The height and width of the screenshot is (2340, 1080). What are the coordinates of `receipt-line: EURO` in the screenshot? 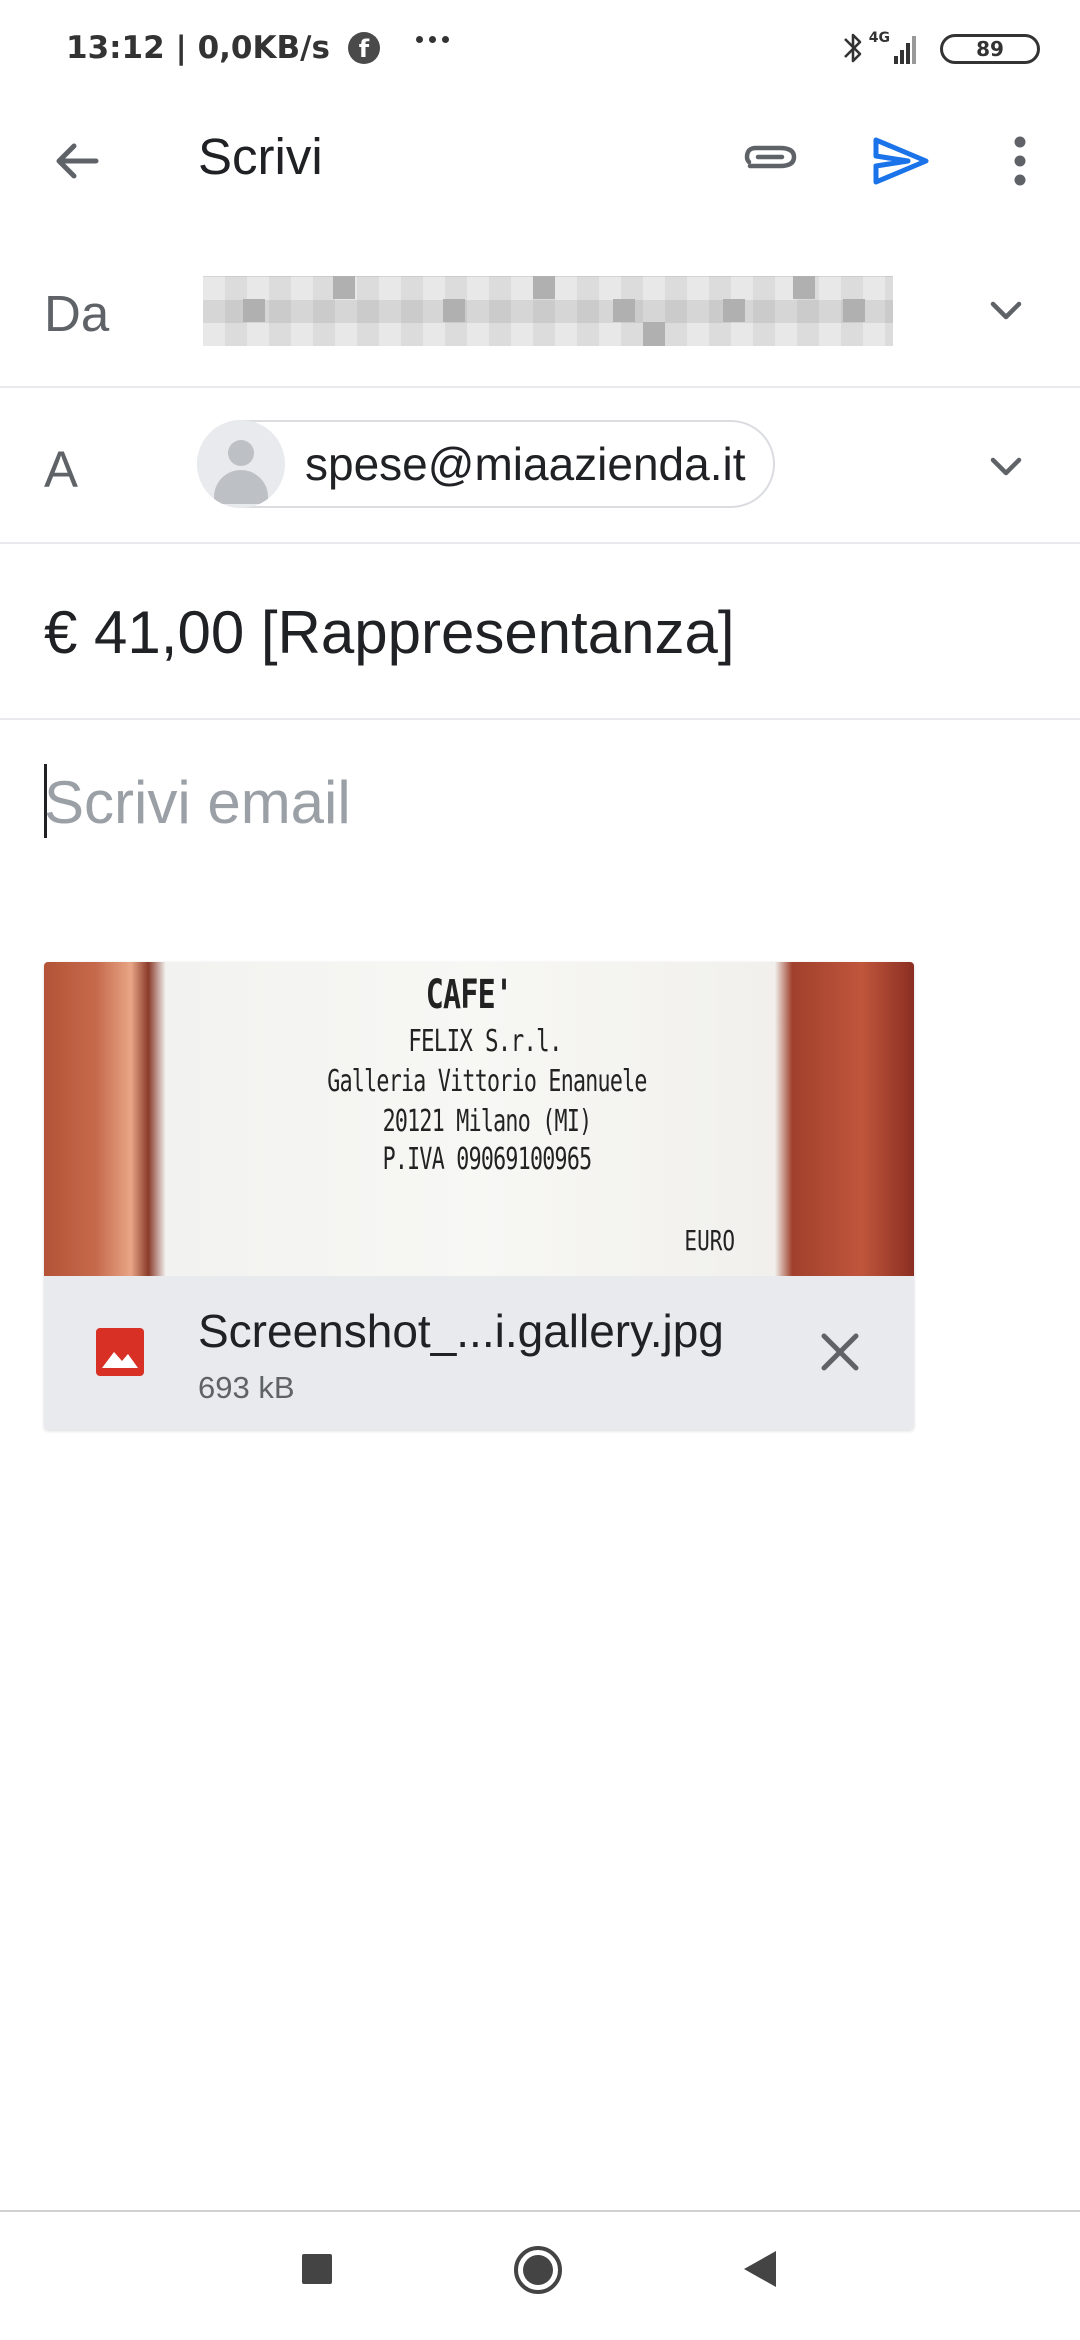 It's located at (710, 1240).